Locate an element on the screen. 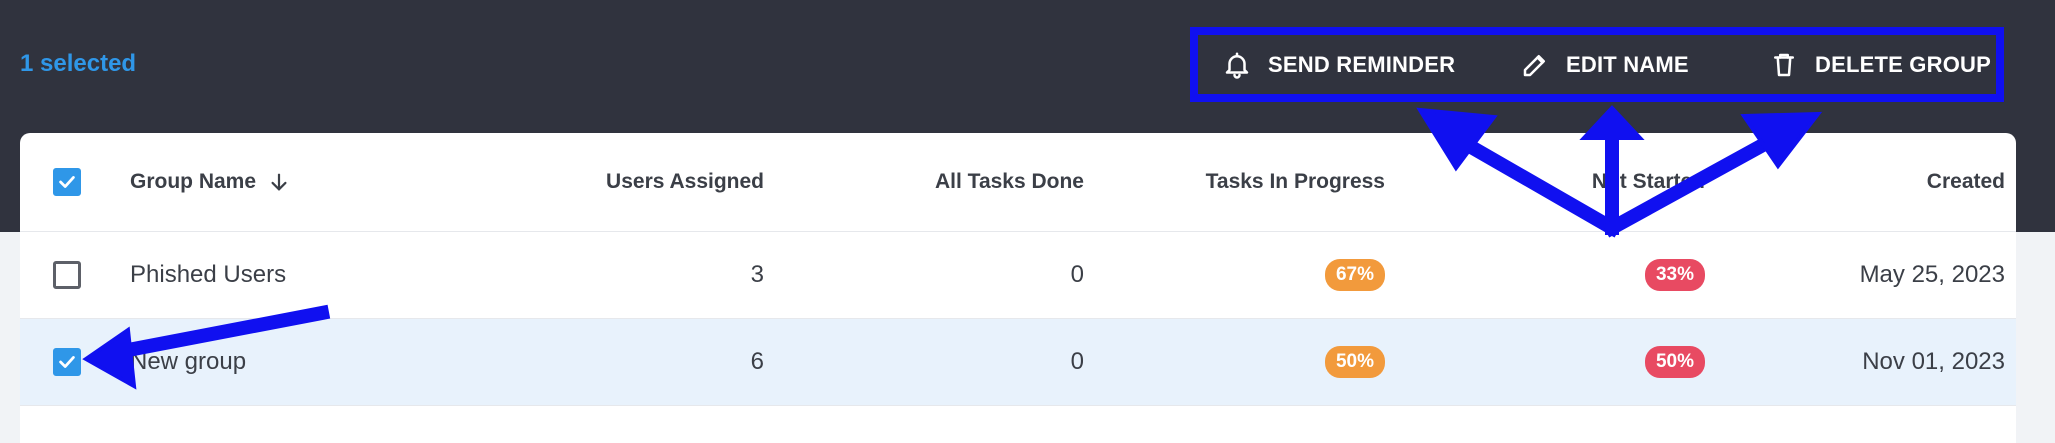 Image resolution: width=2055 pixels, height=443 pixels. pencil-icon is located at coordinates (1534, 65).